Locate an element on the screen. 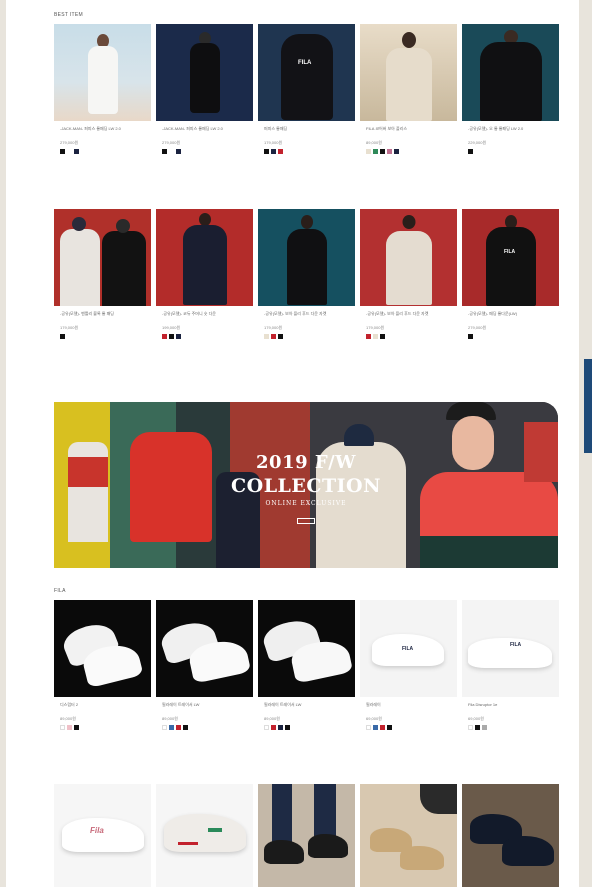 The image size is (592, 887). product-name: -공유(모델)- 벤틀리 블록 롱 패딩 is located at coordinates (102, 317).